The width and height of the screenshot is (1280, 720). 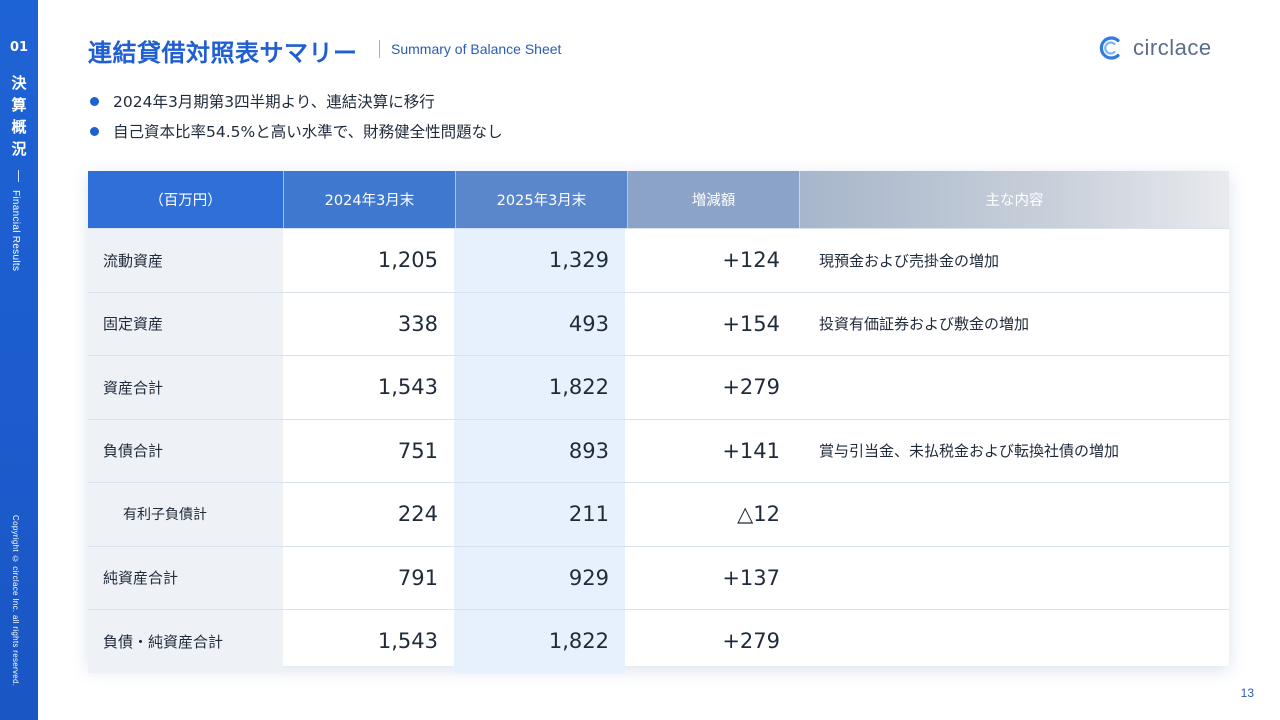 What do you see at coordinates (370, 199) in the screenshot?
I see `header-2024: 2024年3月末` at bounding box center [370, 199].